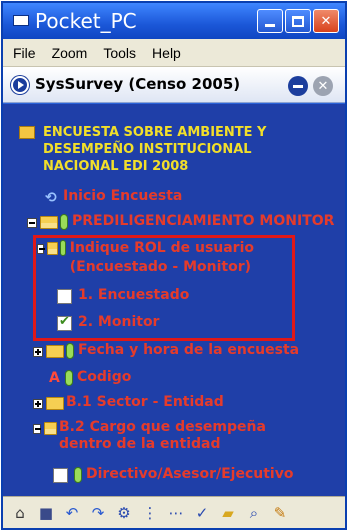 Image resolution: width=348 pixels, height=531 pixels. What do you see at coordinates (123, 196) in the screenshot?
I see `node-label: Inicio Encuesta` at bounding box center [123, 196].